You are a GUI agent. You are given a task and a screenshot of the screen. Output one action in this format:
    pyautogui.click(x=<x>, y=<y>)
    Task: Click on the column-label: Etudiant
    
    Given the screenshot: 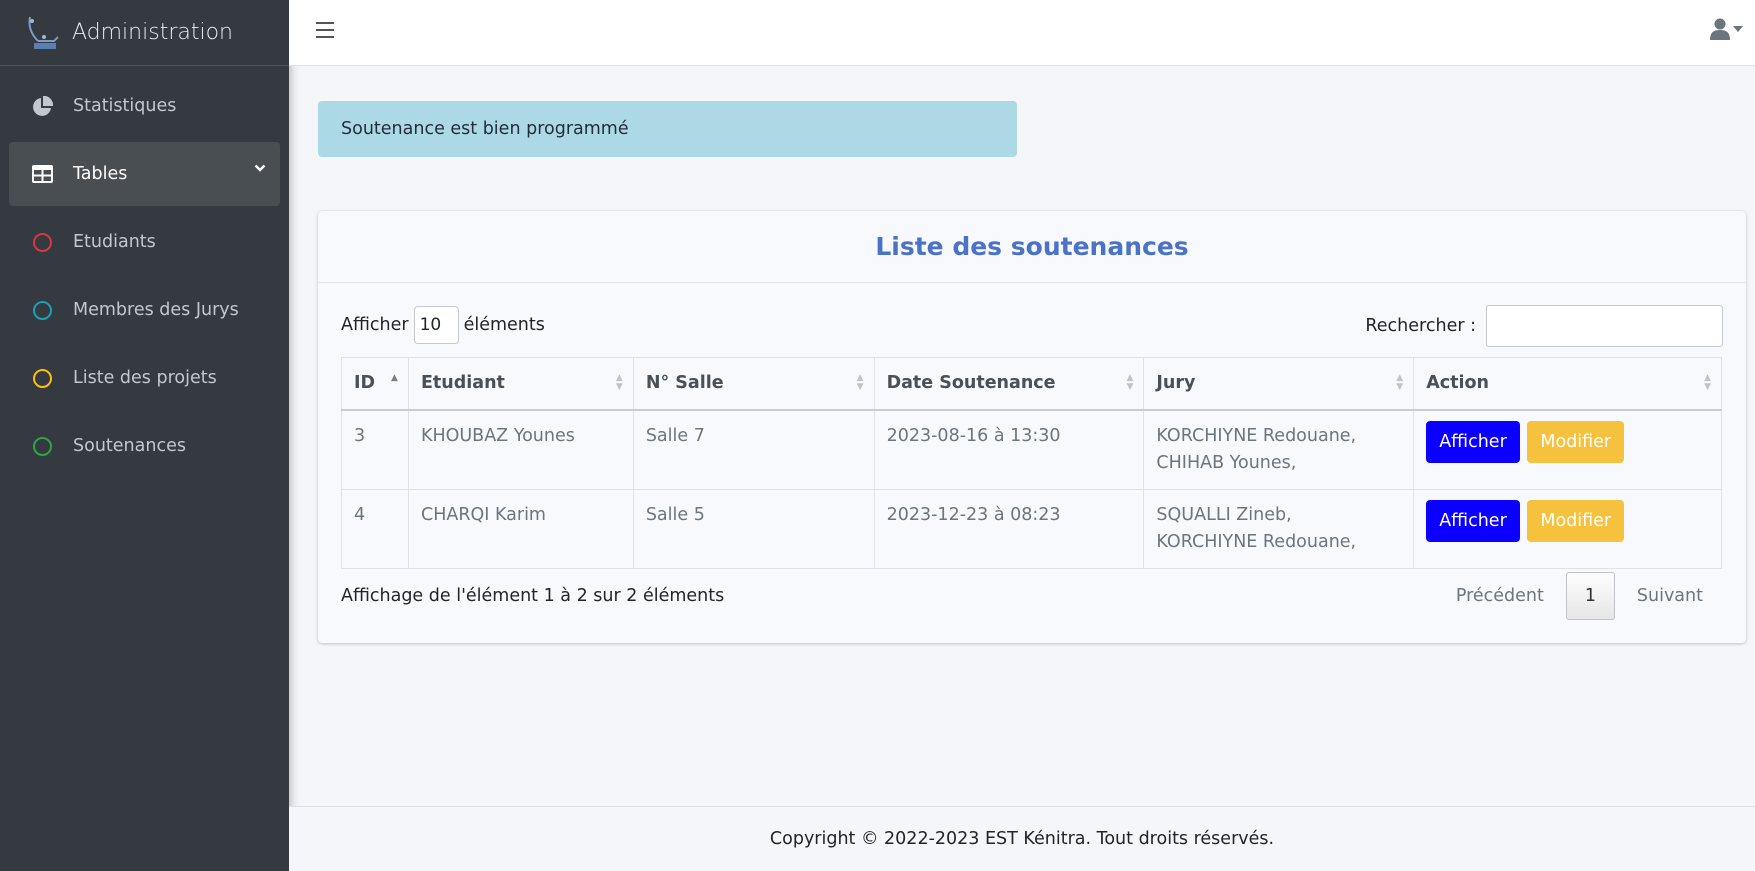 What is the action you would take?
    pyautogui.click(x=462, y=383)
    